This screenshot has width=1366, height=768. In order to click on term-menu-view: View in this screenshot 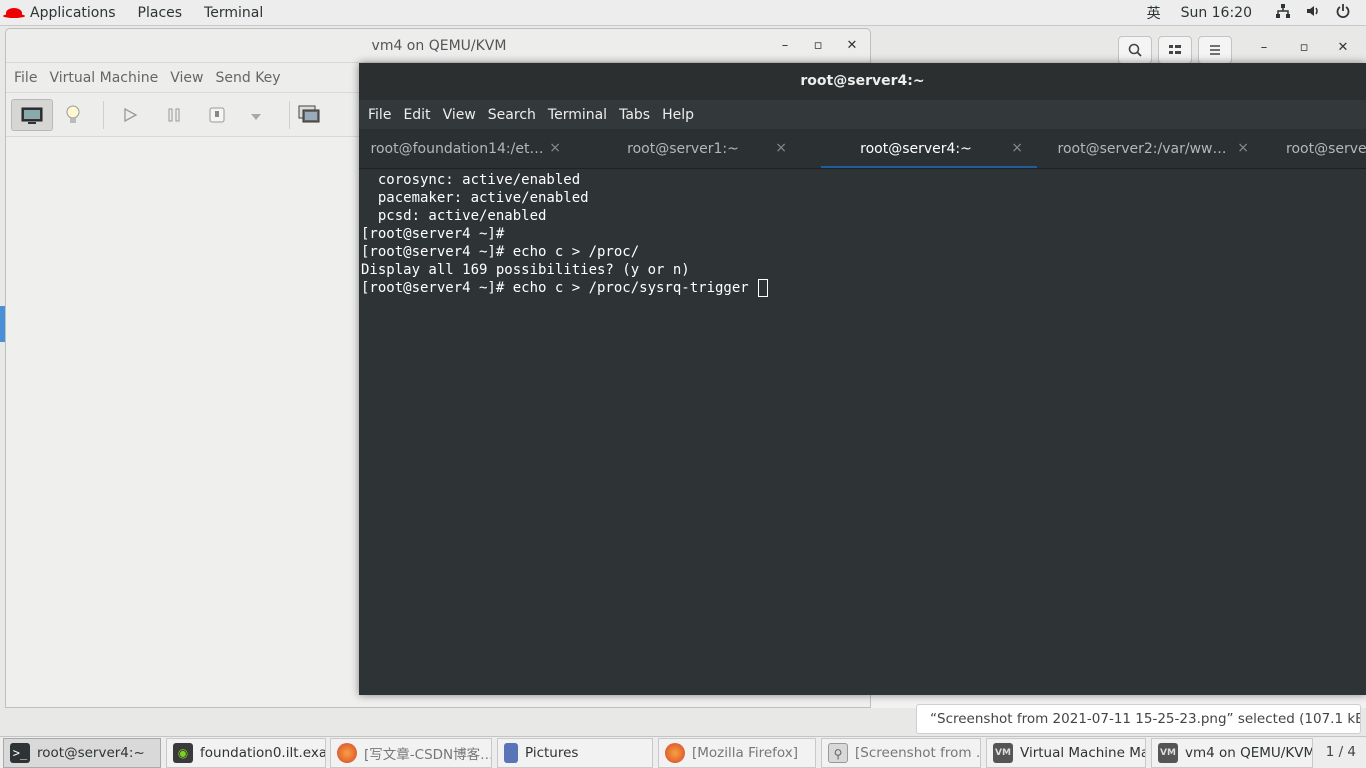, I will do `click(459, 115)`.